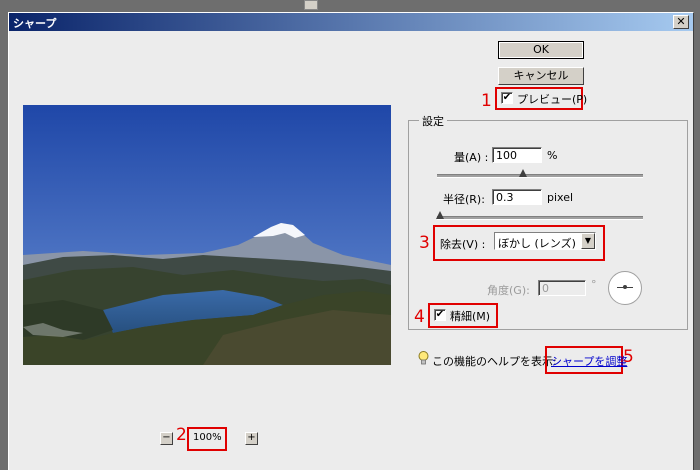 The width and height of the screenshot is (700, 470). Describe the element at coordinates (589, 361) in the screenshot. I see `help-link: シャープを調整` at that location.